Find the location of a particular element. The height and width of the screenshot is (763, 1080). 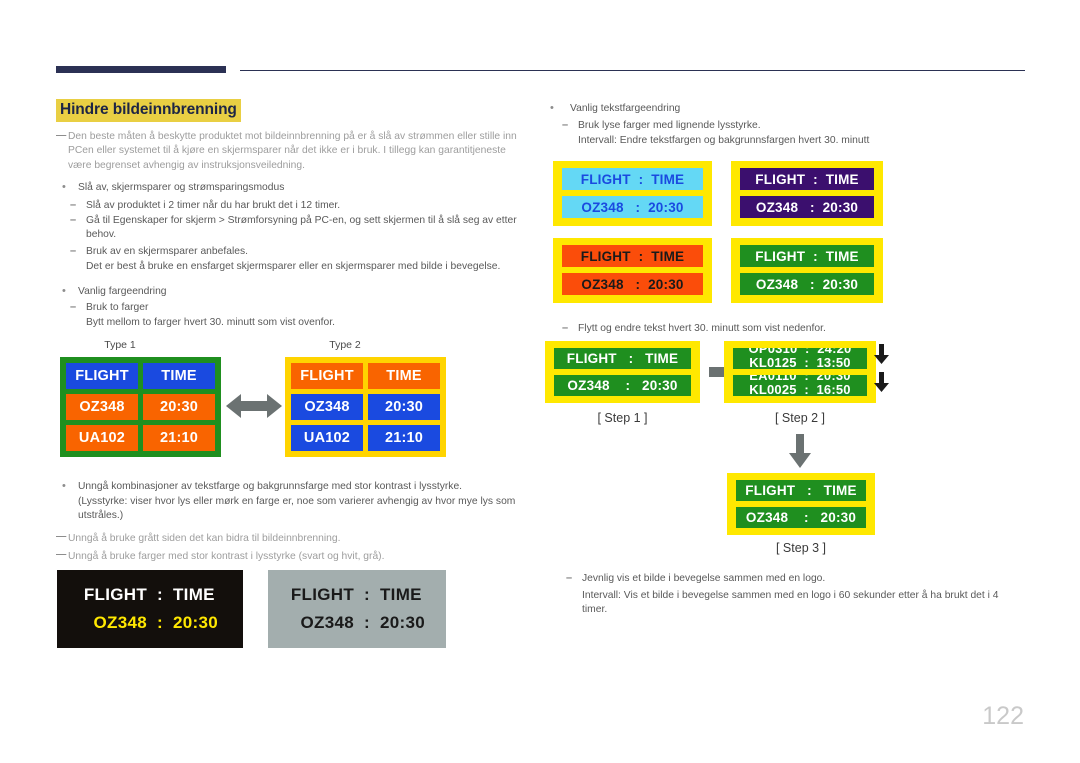

contrast-panel-0-line-2: OZ348:20:30 is located at coordinates (155, 622).